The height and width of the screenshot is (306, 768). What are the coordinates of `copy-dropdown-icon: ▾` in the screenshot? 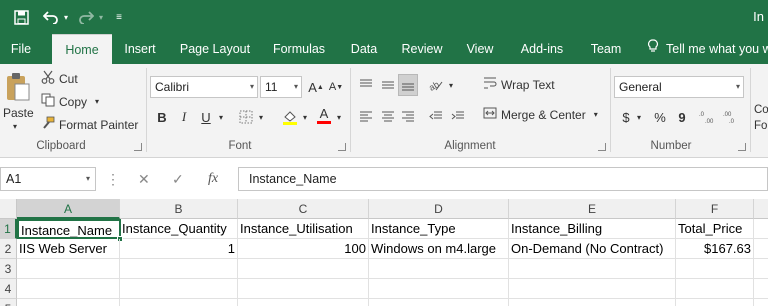 It's located at (97, 101).